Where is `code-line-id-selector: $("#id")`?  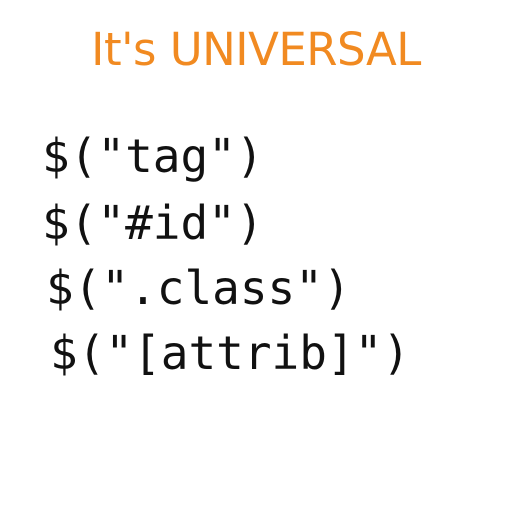 code-line-id-selector: $("#id") is located at coordinates (153, 223).